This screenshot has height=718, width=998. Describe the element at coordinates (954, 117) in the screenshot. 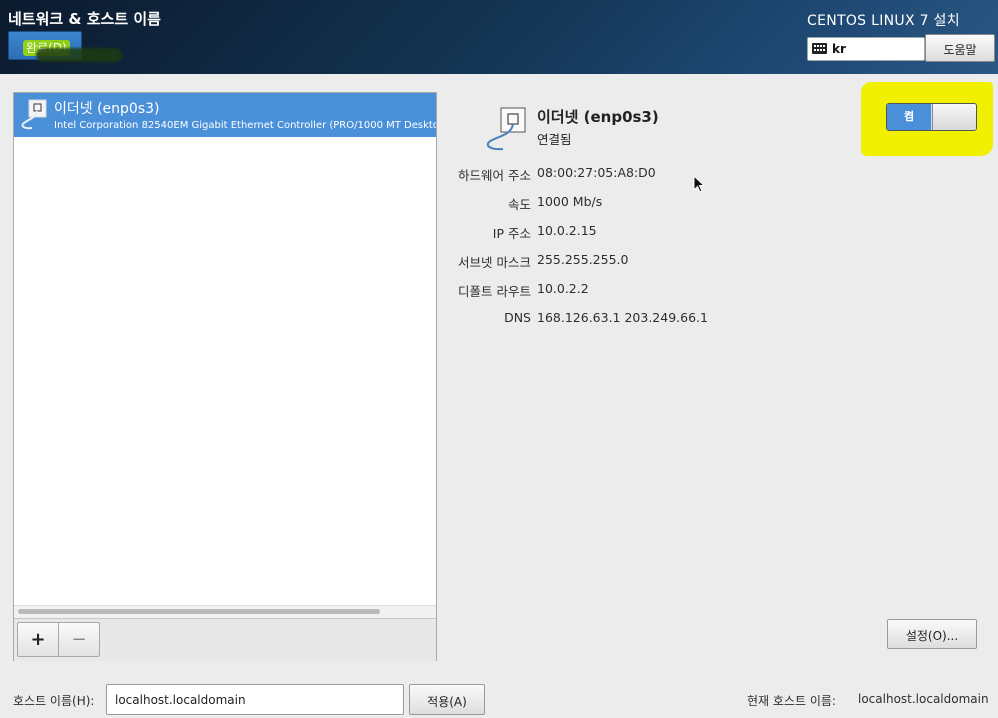

I see `toggle-knob` at that location.